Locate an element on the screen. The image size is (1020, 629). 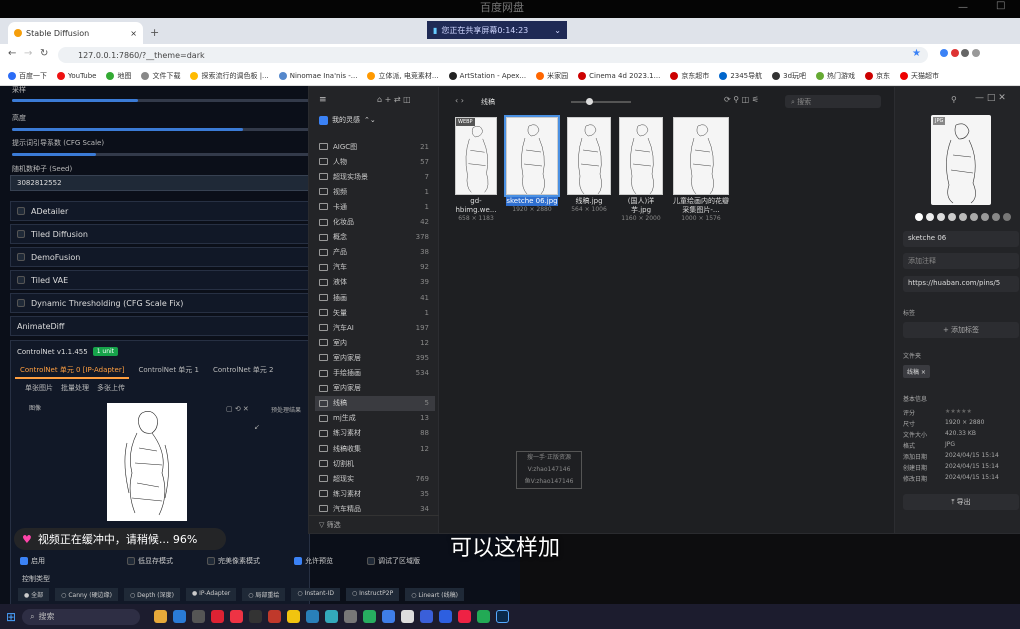
nav-arrows-icon: ‹ › is located at coordinates (459, 100).